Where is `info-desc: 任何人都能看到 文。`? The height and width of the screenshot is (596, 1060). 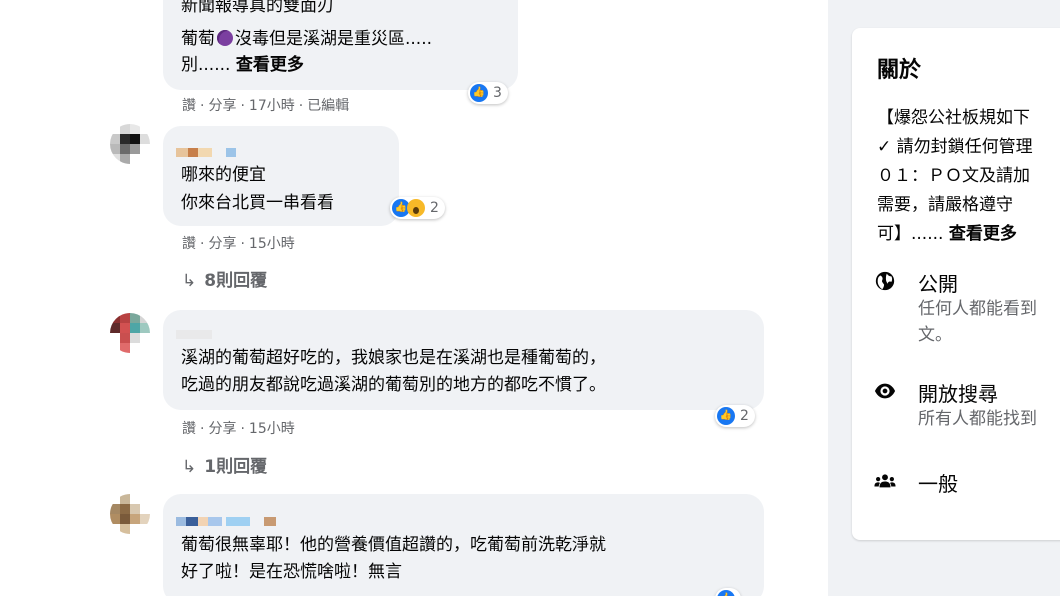
info-desc: 任何人都能看到 文。 is located at coordinates (977, 322).